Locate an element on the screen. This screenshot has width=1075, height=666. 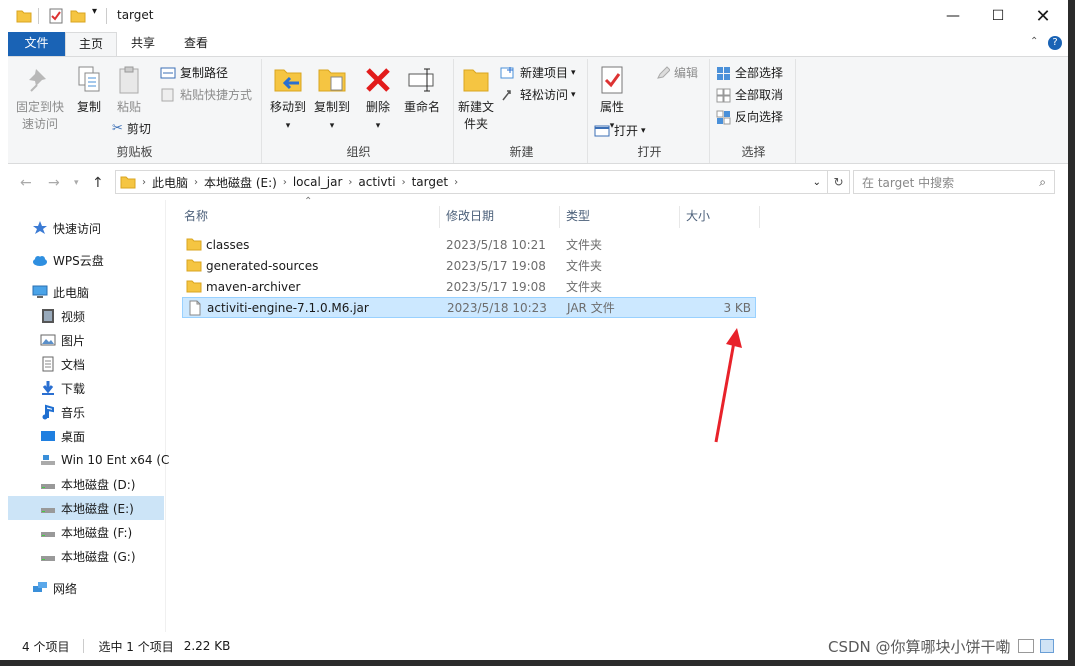
sidebar-item-downloads: 下载 is located at coordinates (86, 388).